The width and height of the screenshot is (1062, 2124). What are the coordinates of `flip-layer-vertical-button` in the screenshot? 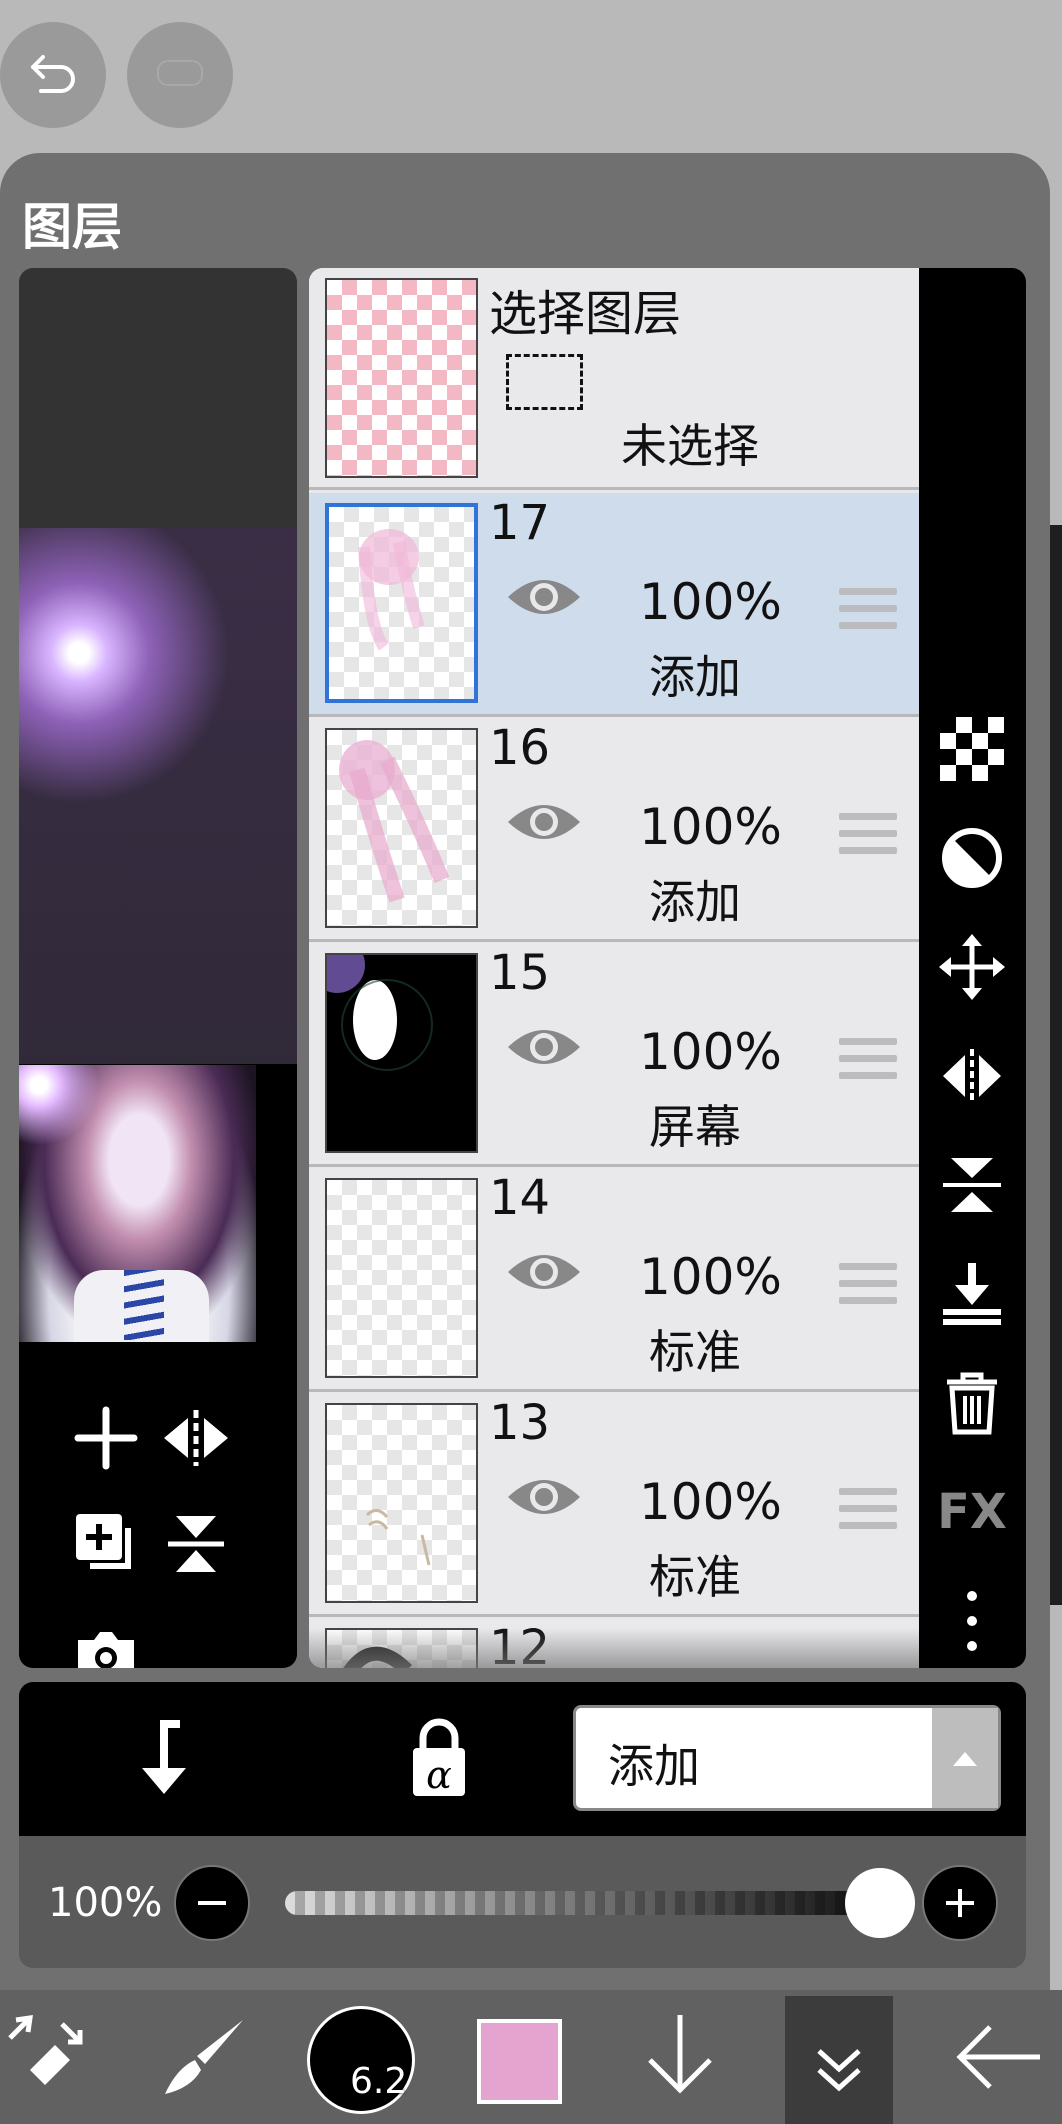 It's located at (196, 1544).